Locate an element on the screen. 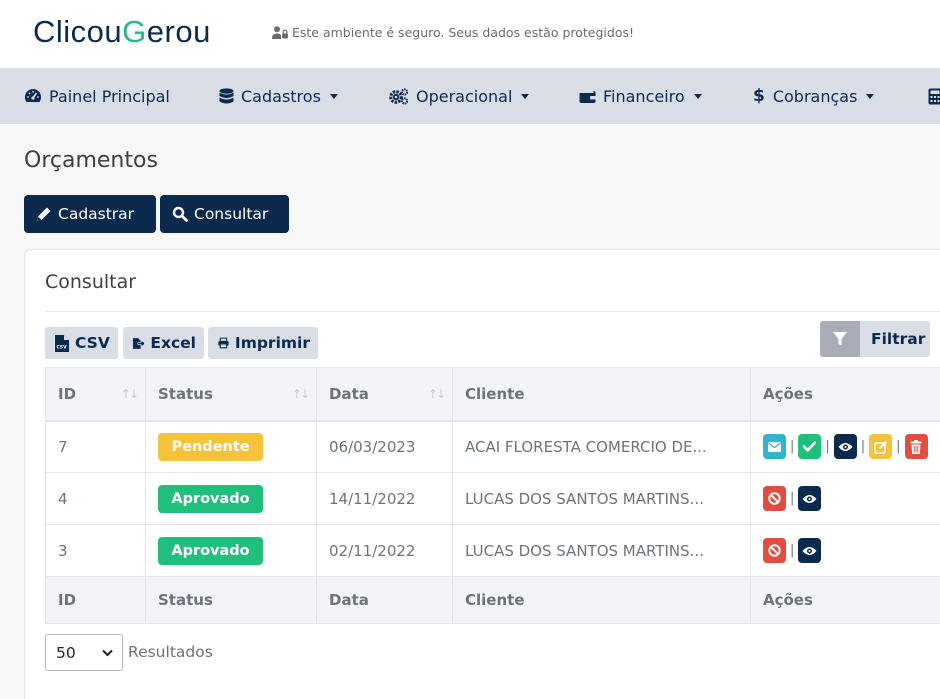  nav-more is located at coordinates (934, 96).